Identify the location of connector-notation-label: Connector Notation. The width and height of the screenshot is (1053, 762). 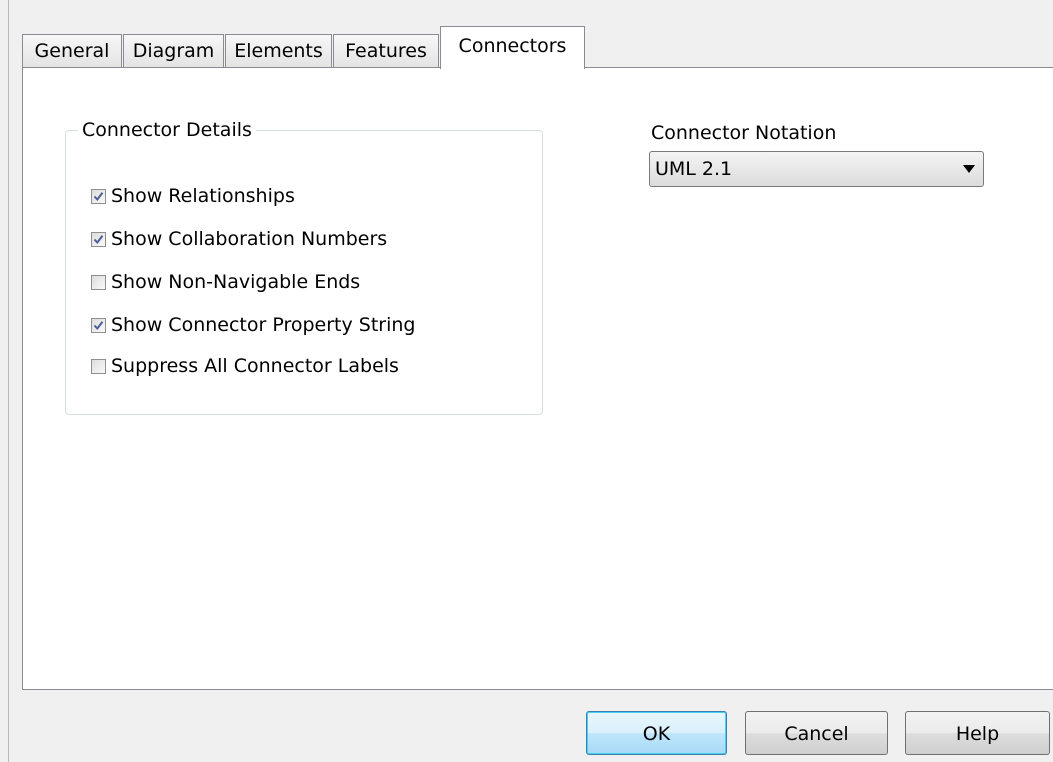
(744, 133).